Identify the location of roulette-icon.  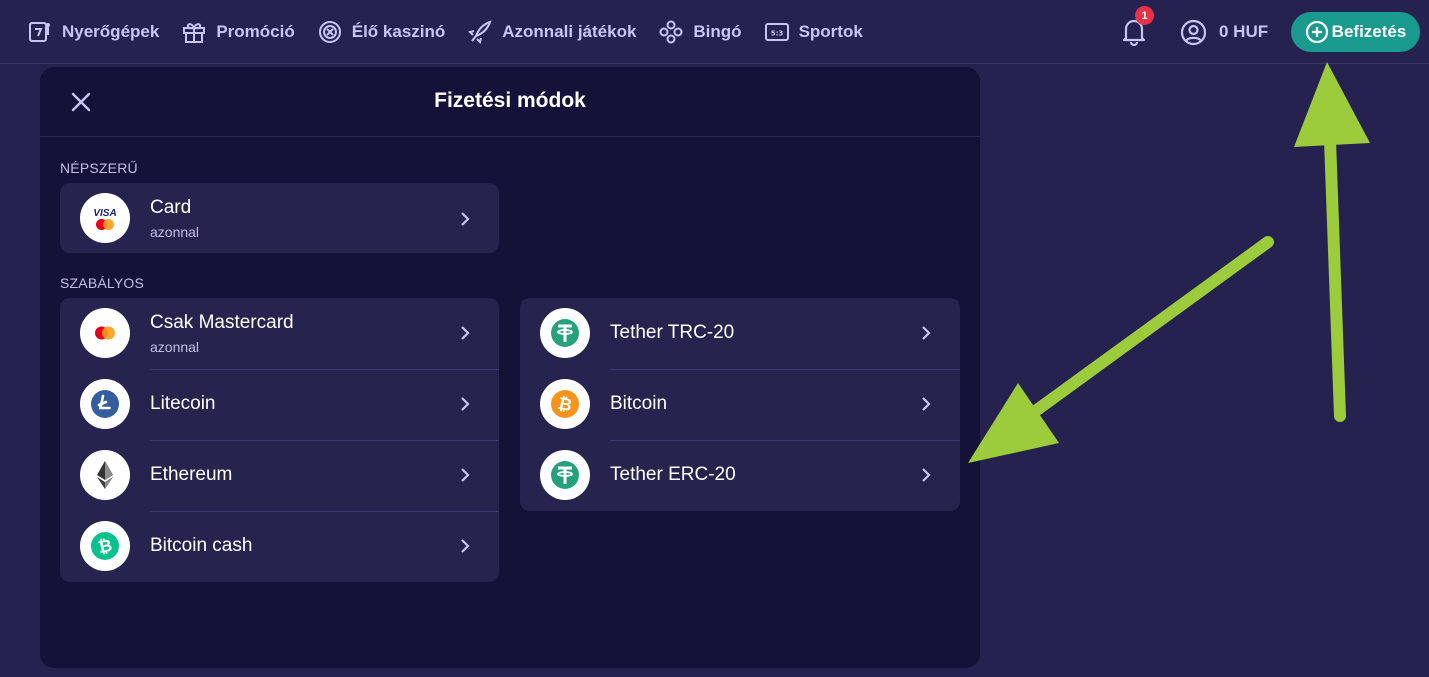
(329, 32).